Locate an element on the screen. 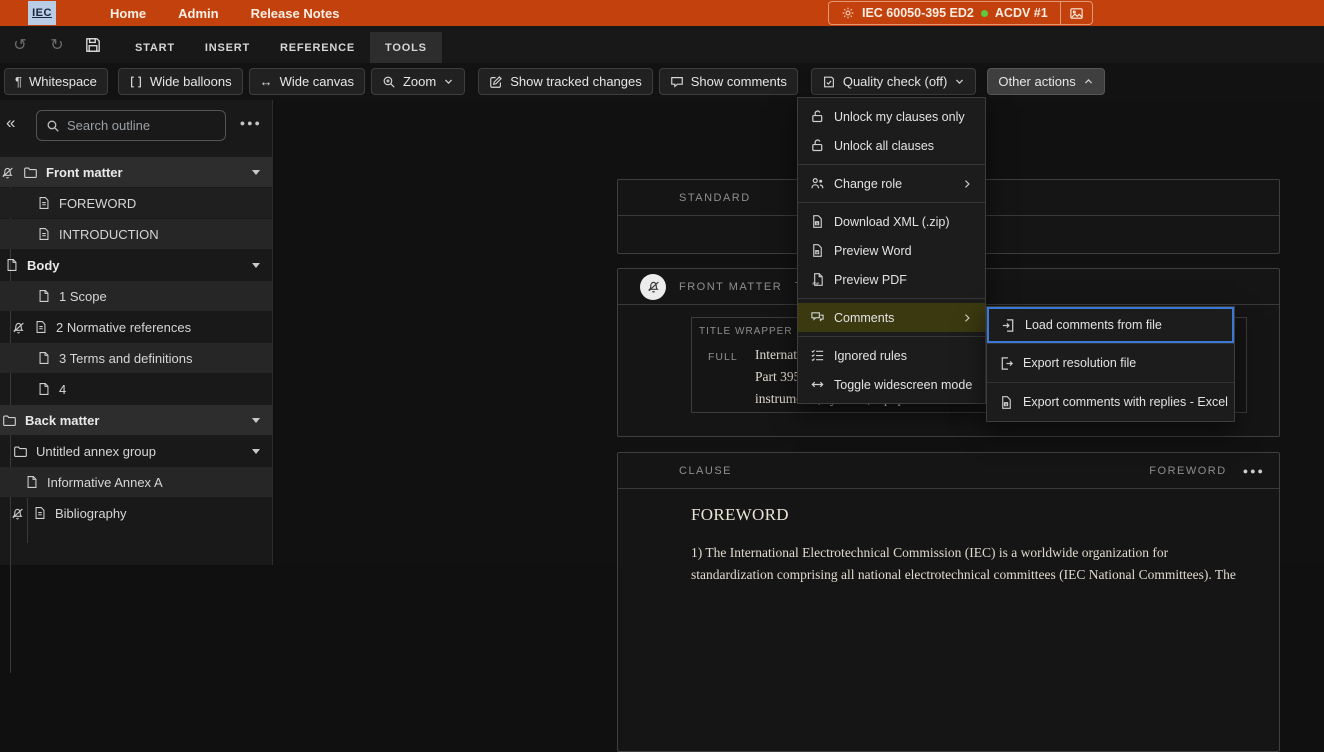 The height and width of the screenshot is (752, 1324). button-label: Quality check (off) is located at coordinates (895, 81).